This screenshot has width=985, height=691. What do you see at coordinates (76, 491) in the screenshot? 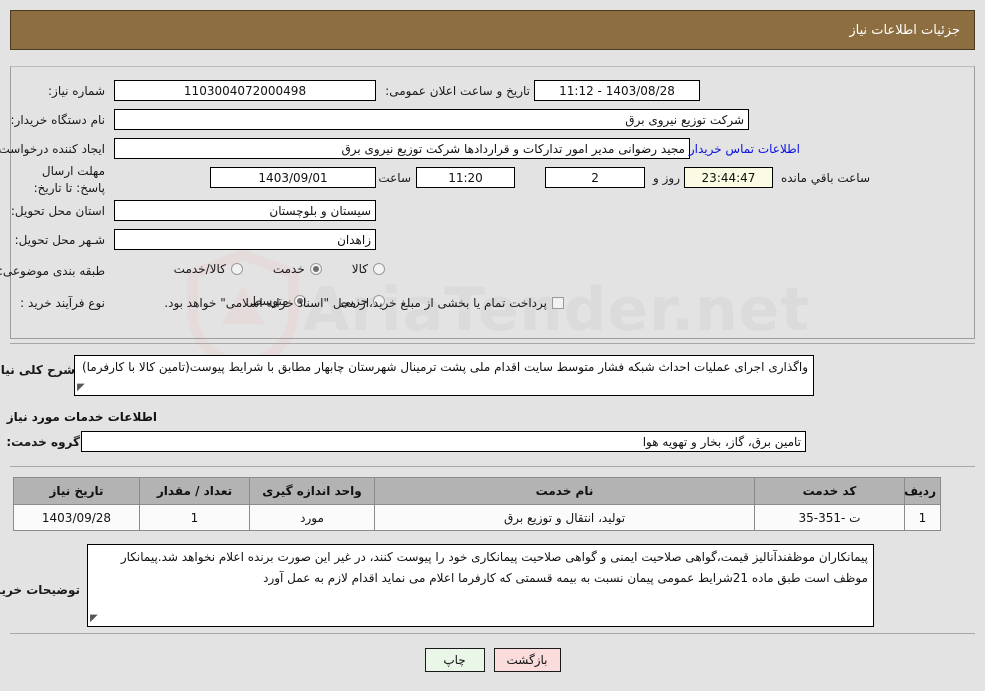
I see `th-date: تاریخ نیاز` at bounding box center [76, 491].